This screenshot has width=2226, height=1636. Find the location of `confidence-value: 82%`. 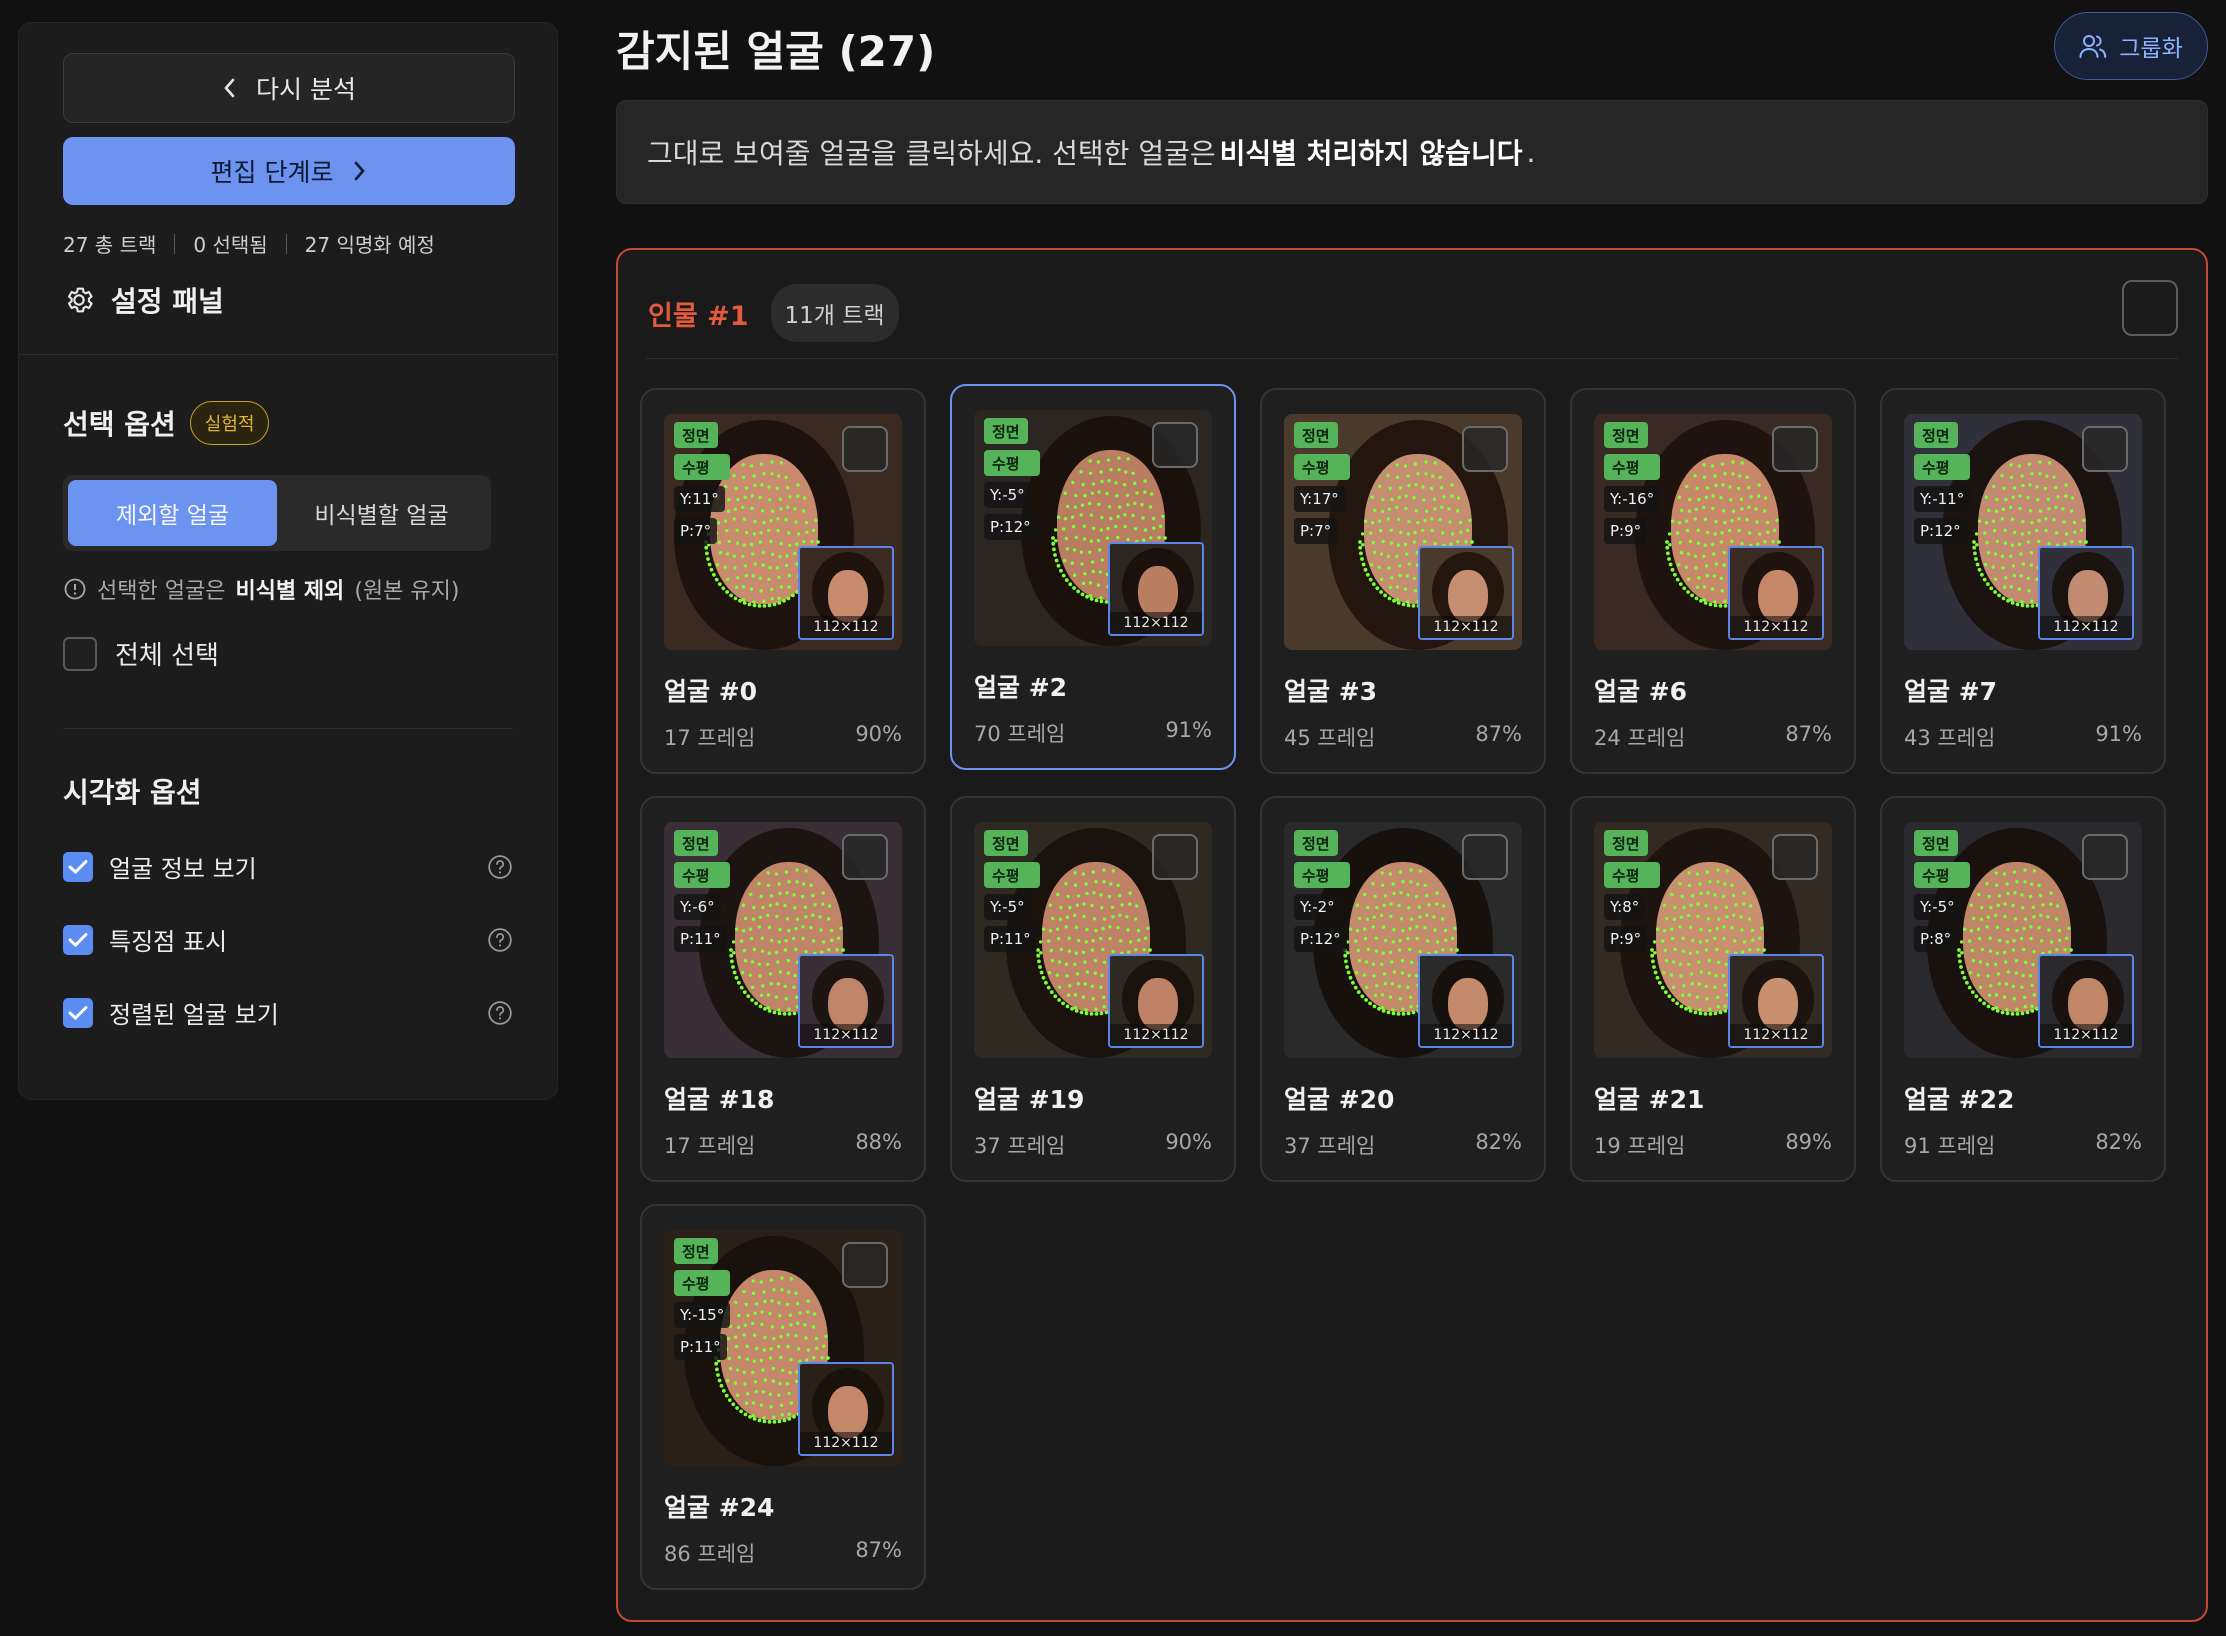

confidence-value: 82% is located at coordinates (2118, 1142).